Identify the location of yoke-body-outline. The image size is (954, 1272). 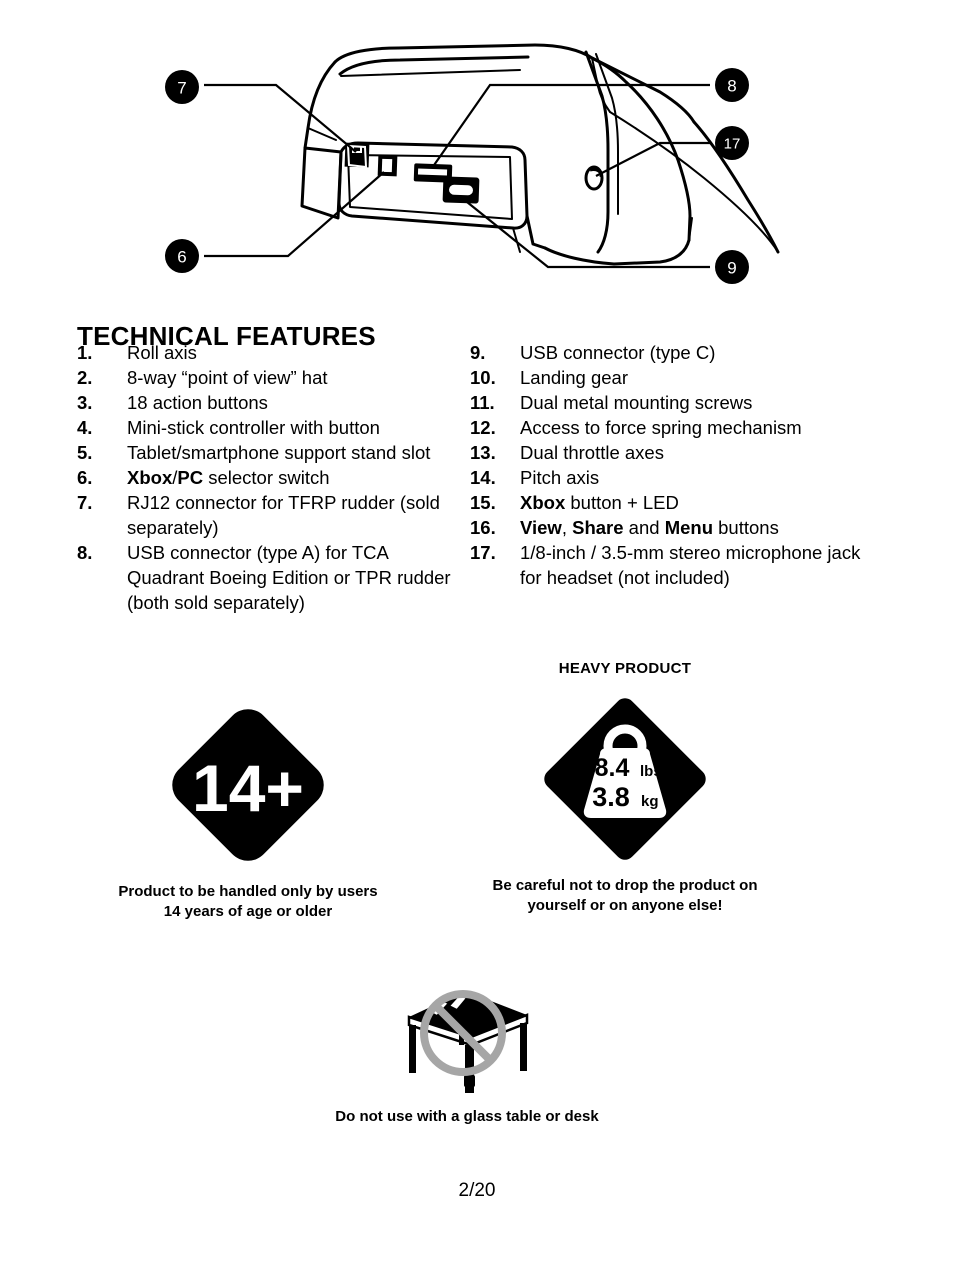
(540, 154).